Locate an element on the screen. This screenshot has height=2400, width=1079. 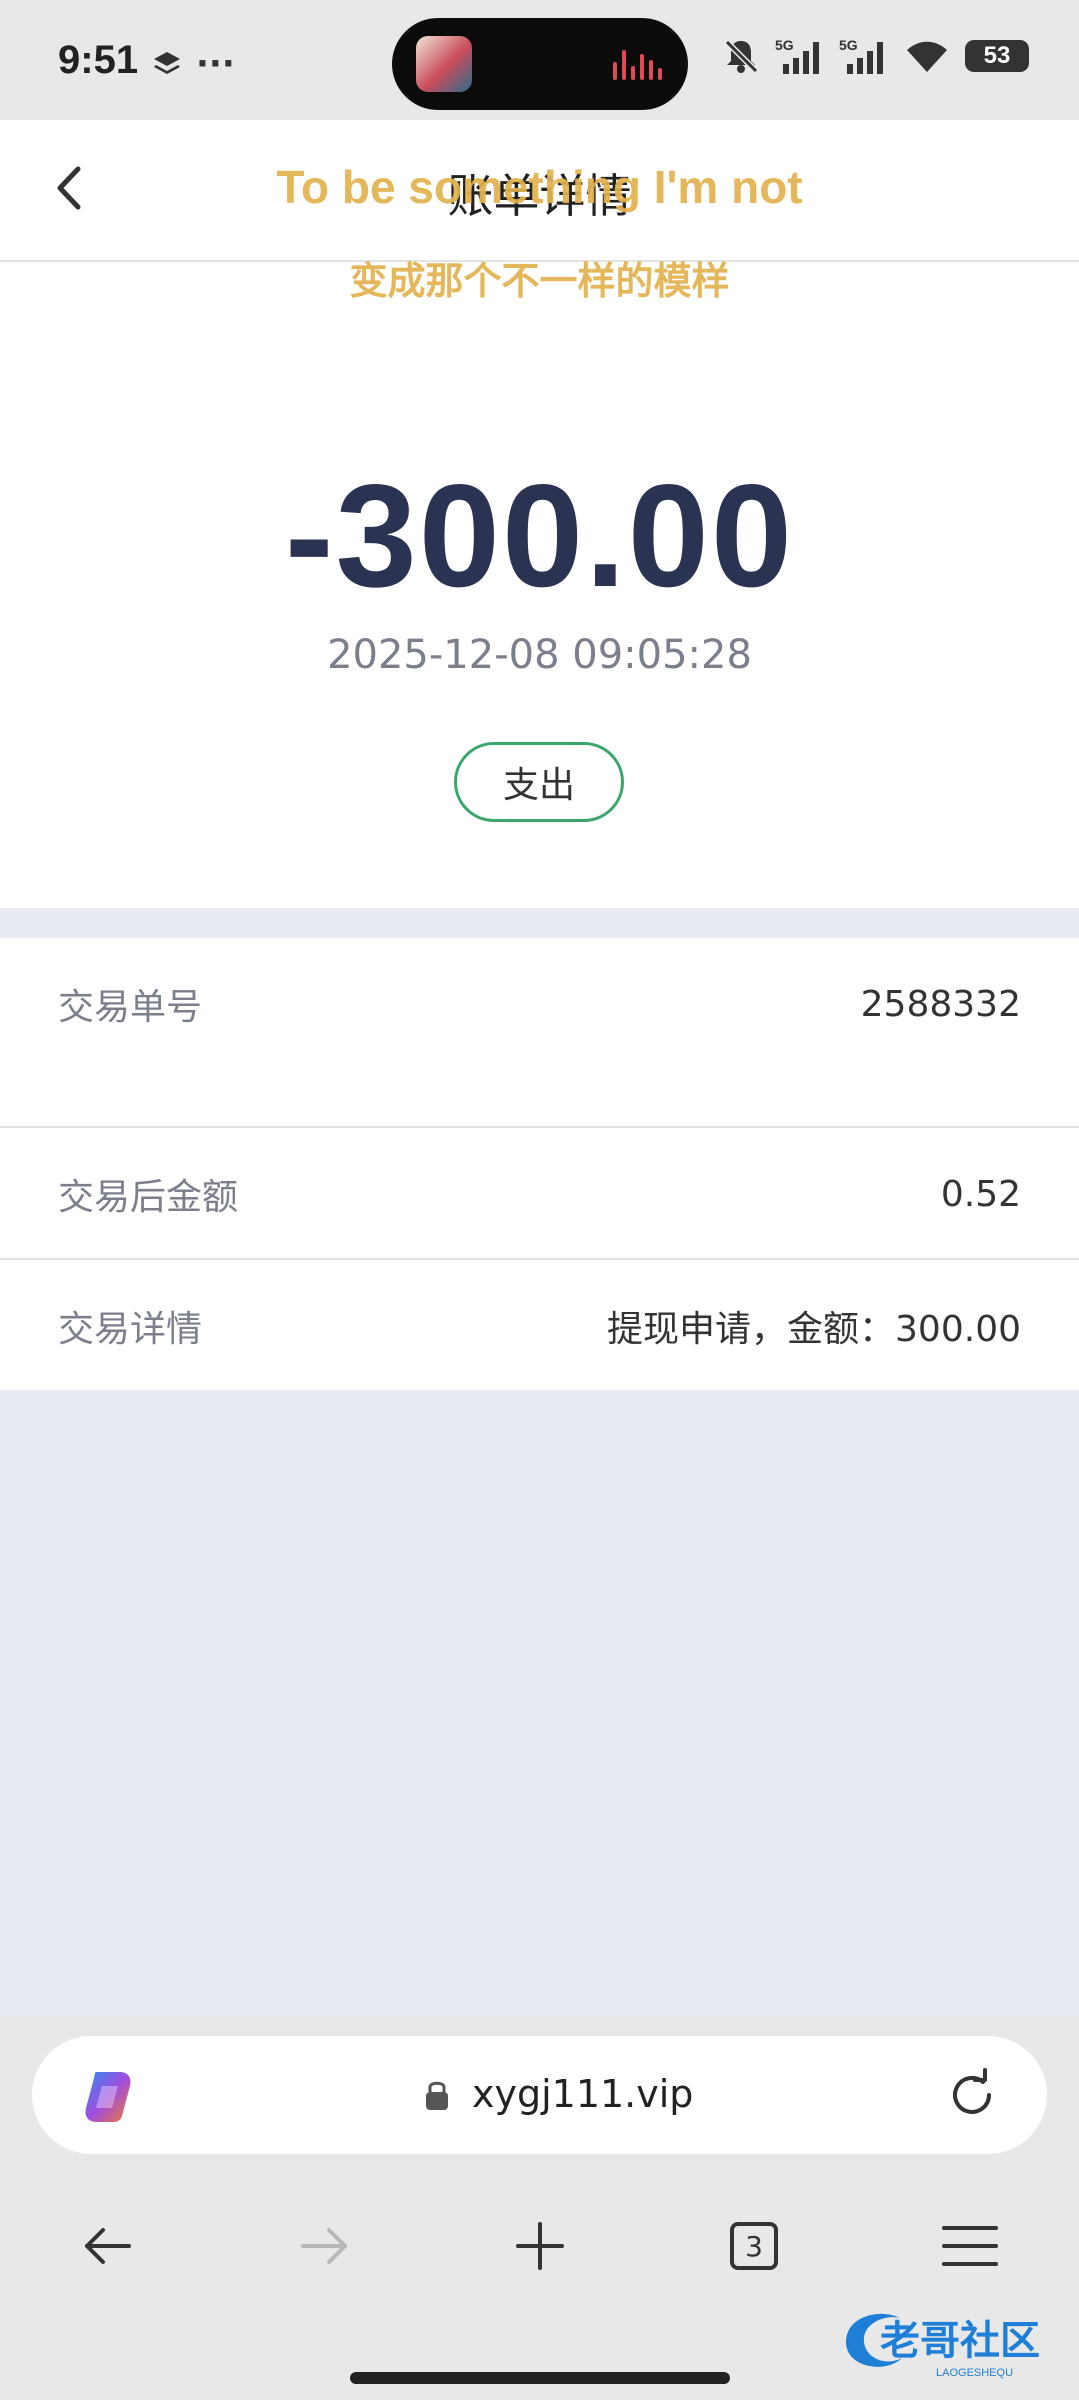
tab-count: 3 is located at coordinates (754, 2246).